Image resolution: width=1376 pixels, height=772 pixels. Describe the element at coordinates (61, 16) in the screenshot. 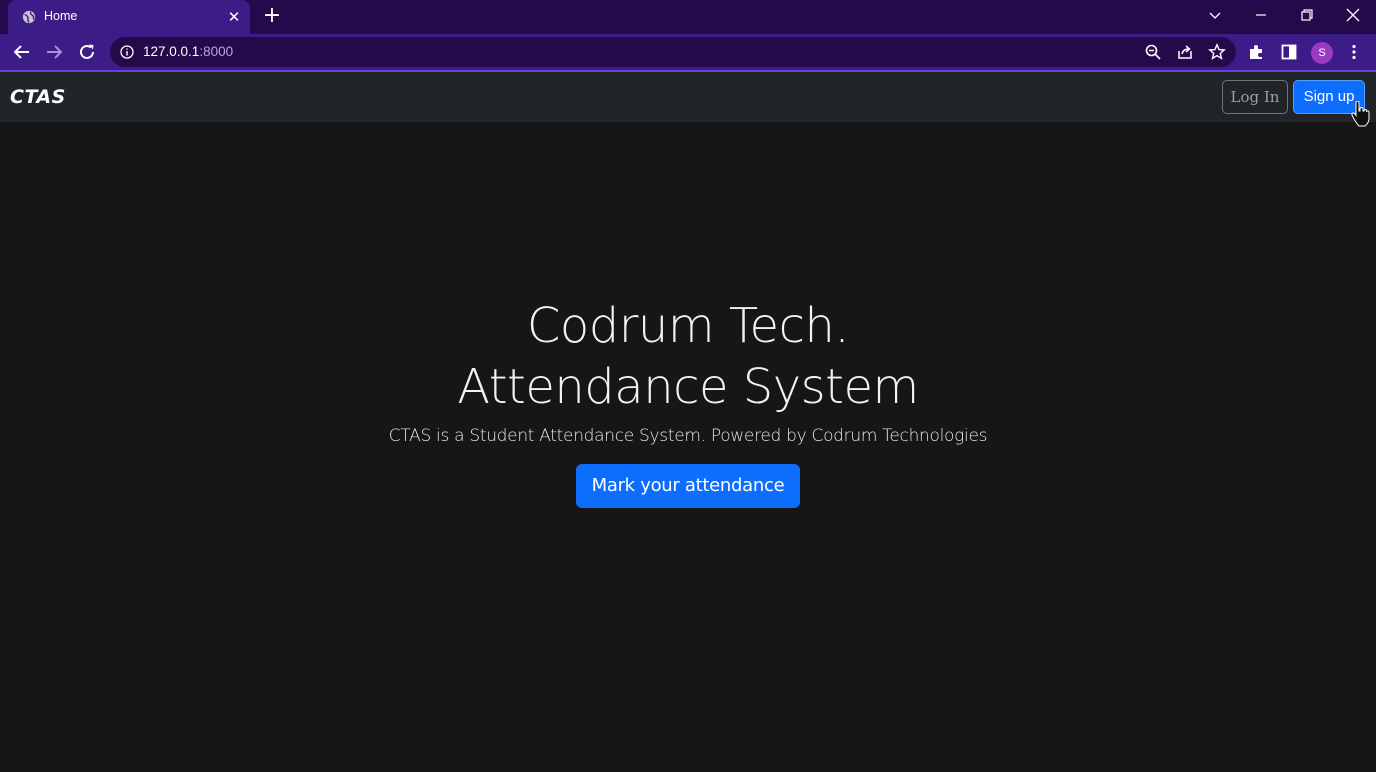

I see `tab-title: Home` at that location.